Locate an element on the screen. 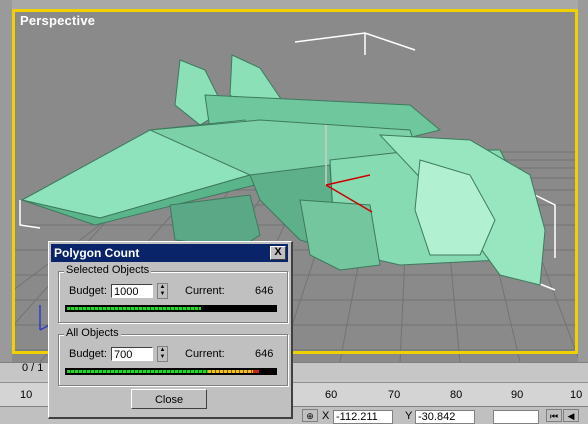 The width and height of the screenshot is (588, 424). viewport-label: Perspective is located at coordinates (57, 20).